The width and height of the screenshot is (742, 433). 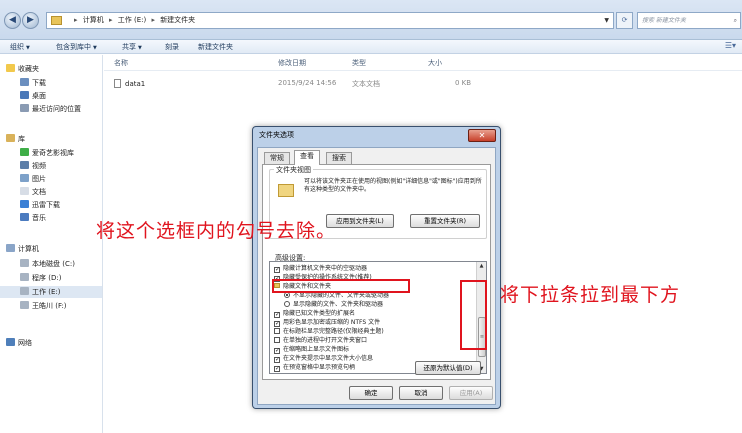 What do you see at coordinates (71, 166) in the screenshot?
I see `nav-videos: 视频` at bounding box center [71, 166].